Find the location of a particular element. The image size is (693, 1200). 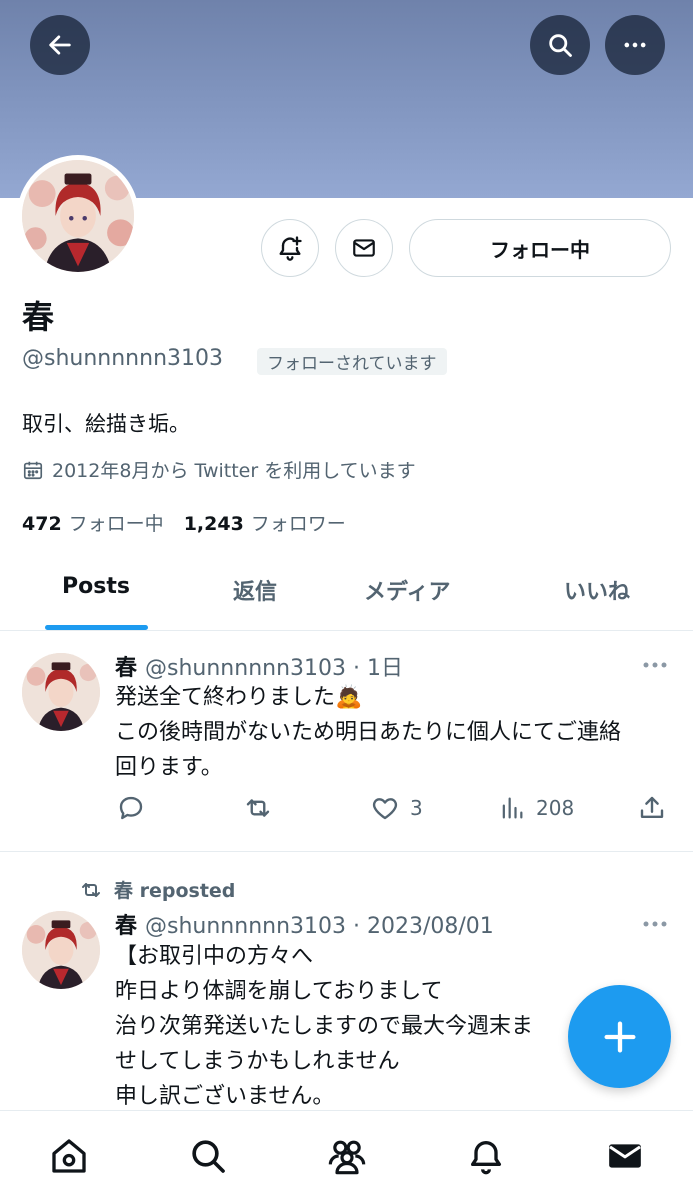

joined-date: 2012年8月から Twitter を利用しています is located at coordinates (219, 469).